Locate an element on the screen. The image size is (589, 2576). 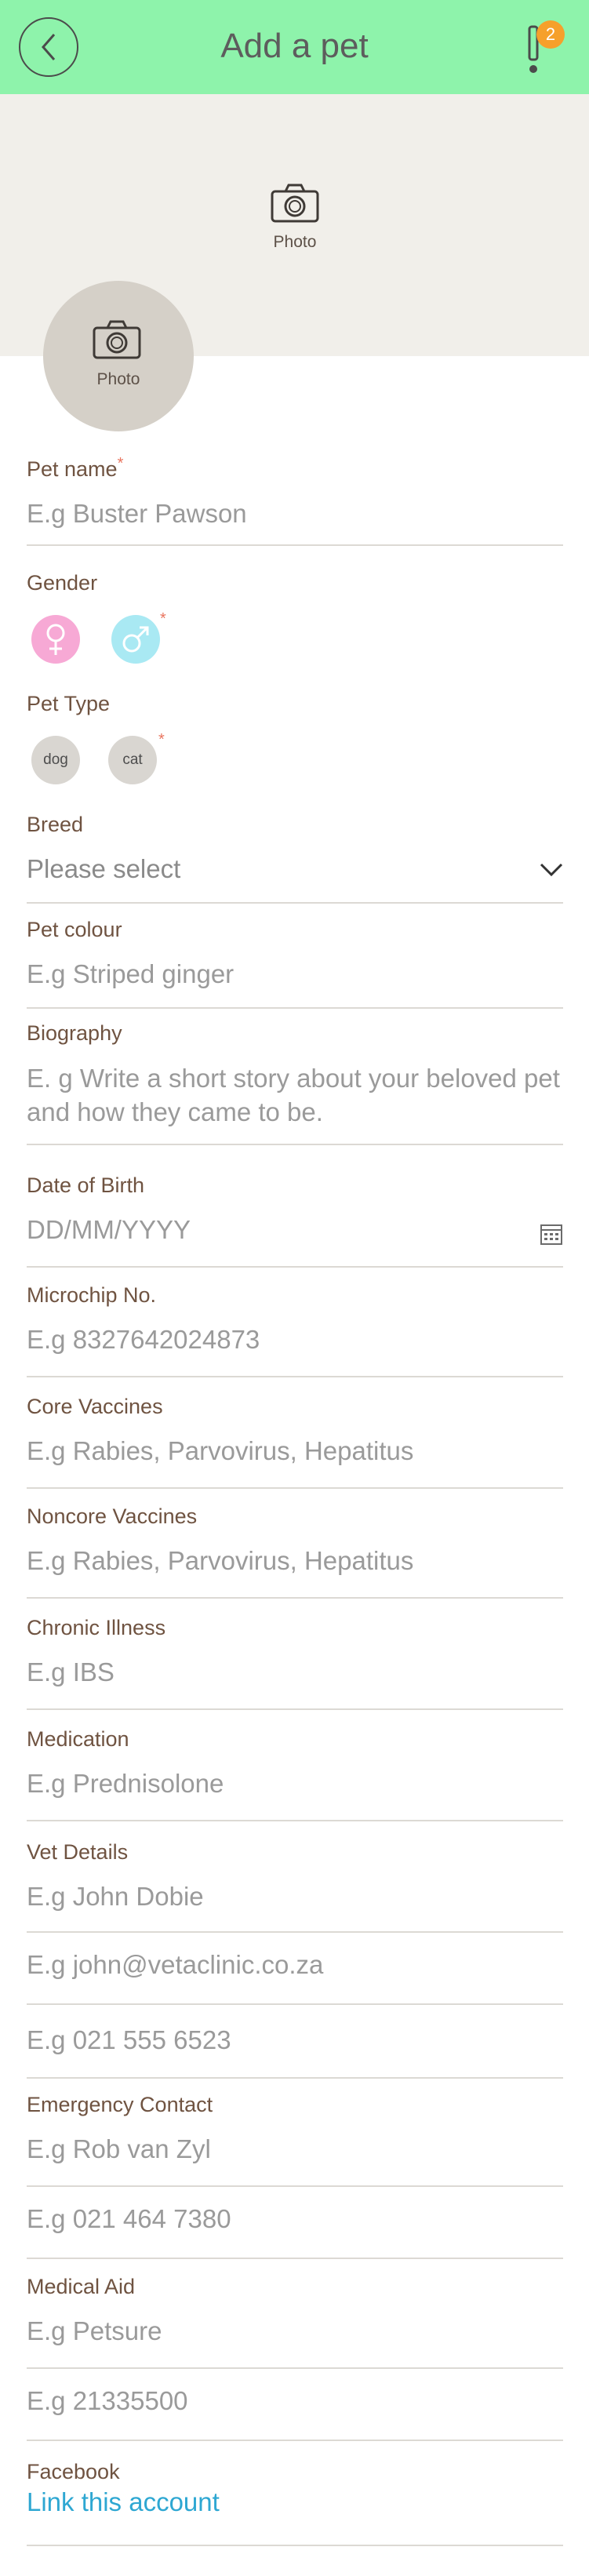
pet-colour-field: Pet colour E.g Striped ginger is located at coordinates (295, 963).